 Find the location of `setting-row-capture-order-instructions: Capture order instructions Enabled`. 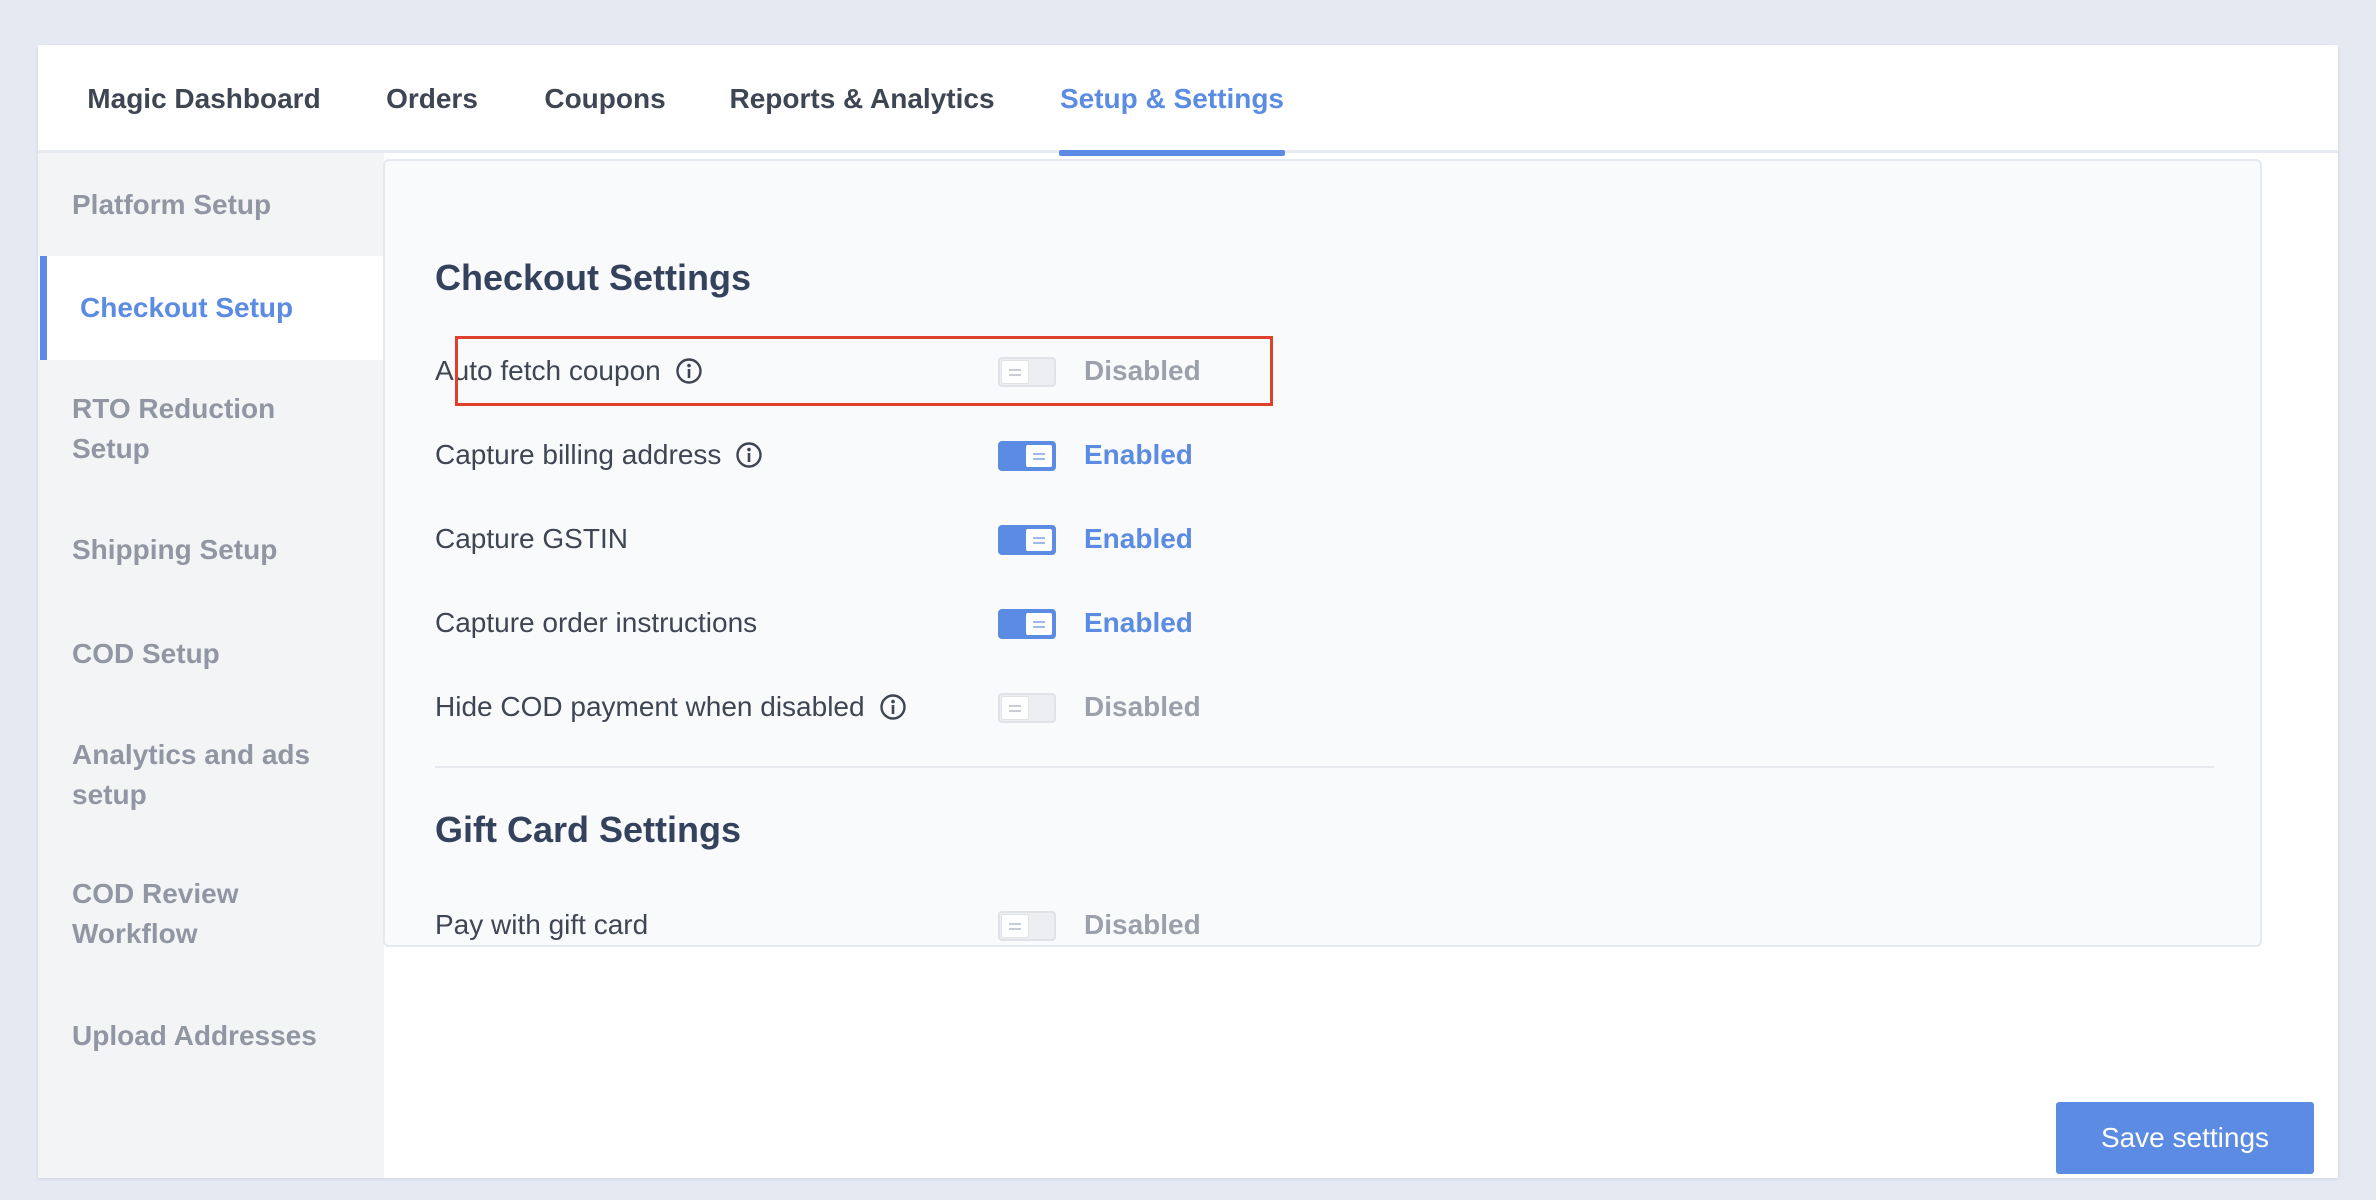

setting-row-capture-order-instructions: Capture order instructions Enabled is located at coordinates (885, 623).